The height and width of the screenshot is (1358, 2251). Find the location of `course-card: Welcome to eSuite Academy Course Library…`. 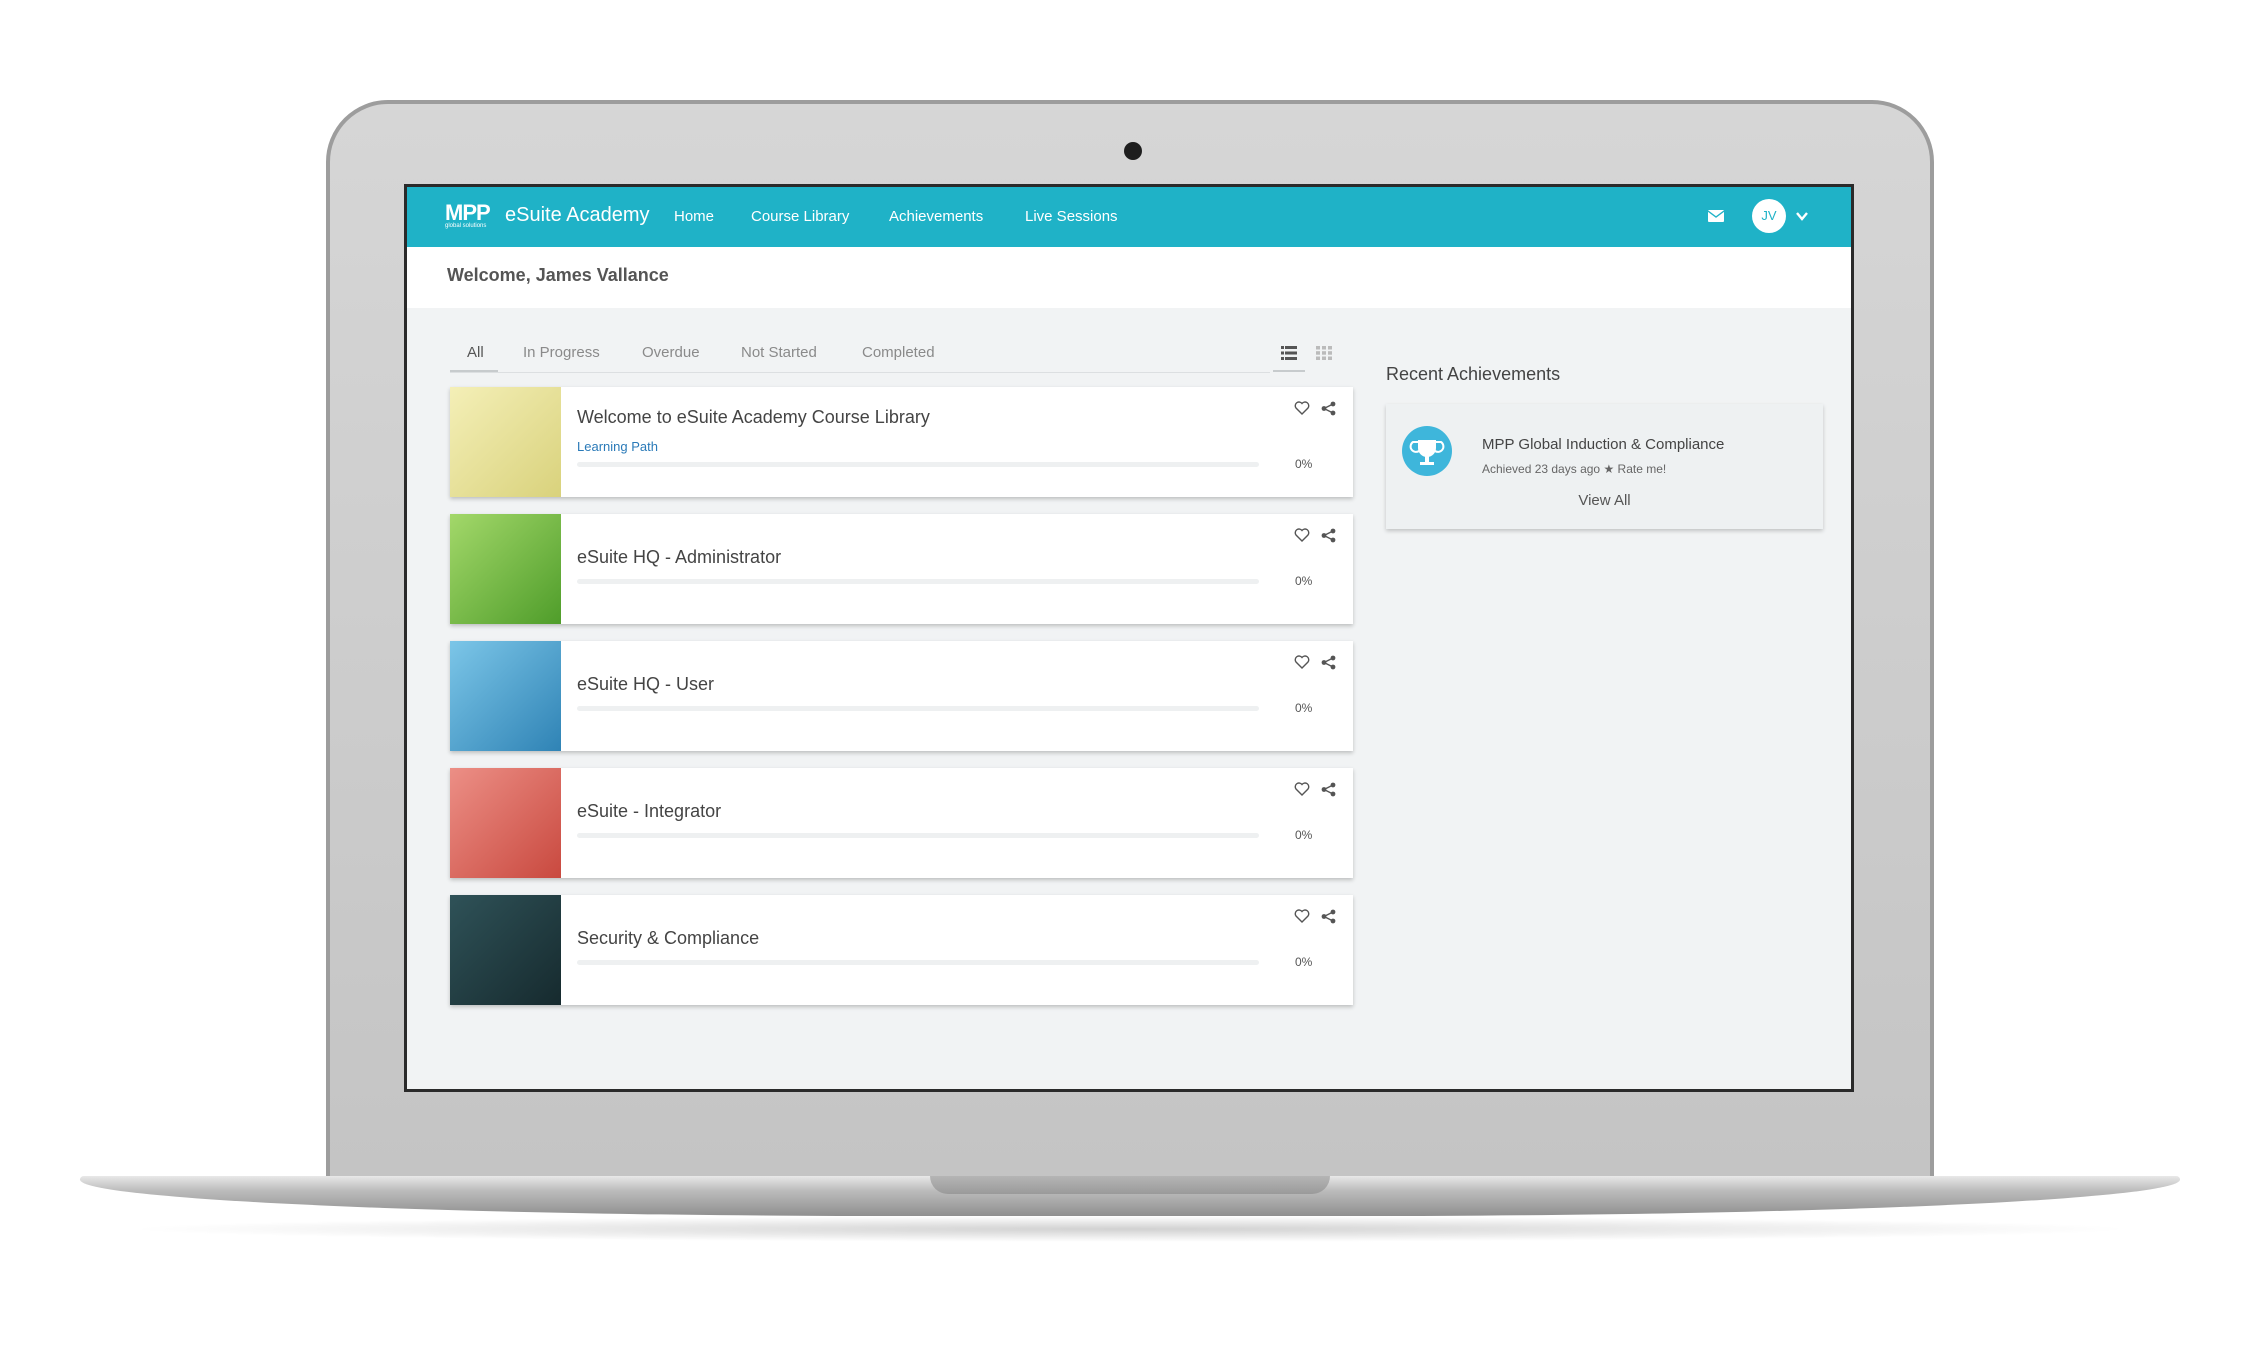

course-card: Welcome to eSuite Academy Course Library… is located at coordinates (901, 442).